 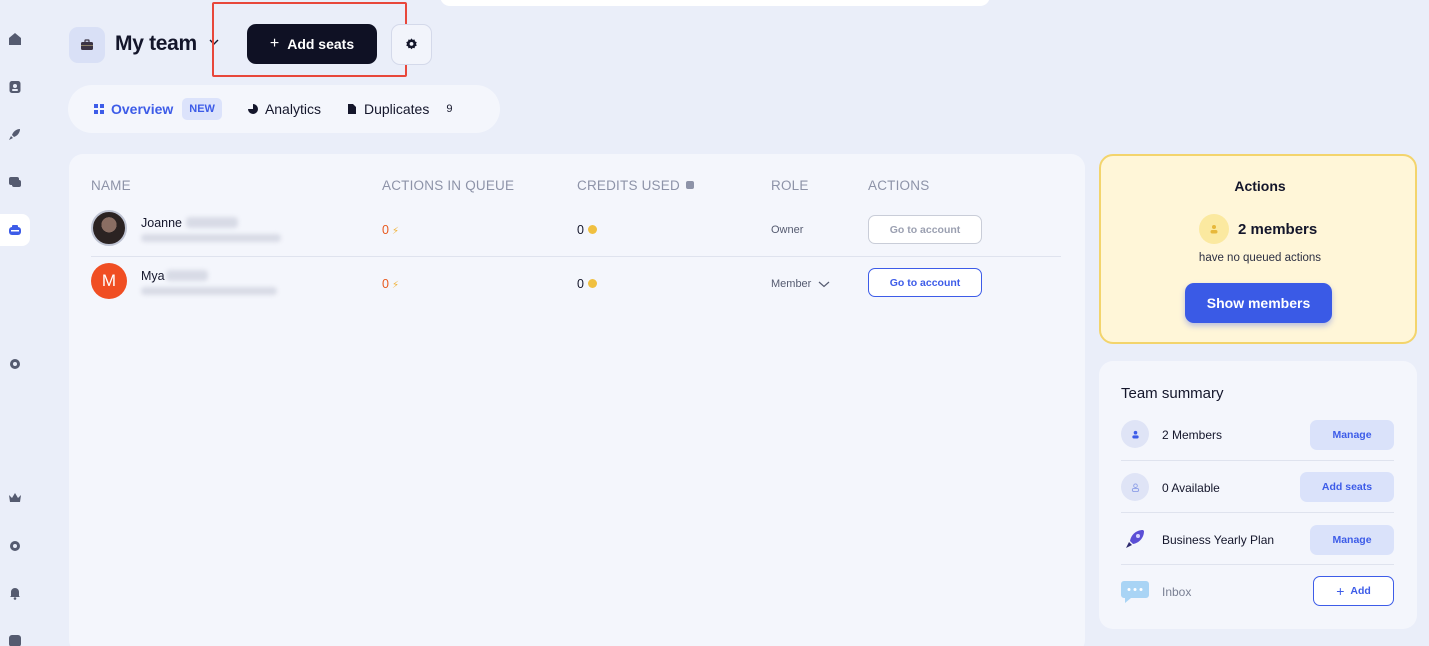 I want to click on tab-label: Duplicates, so click(x=396, y=109).